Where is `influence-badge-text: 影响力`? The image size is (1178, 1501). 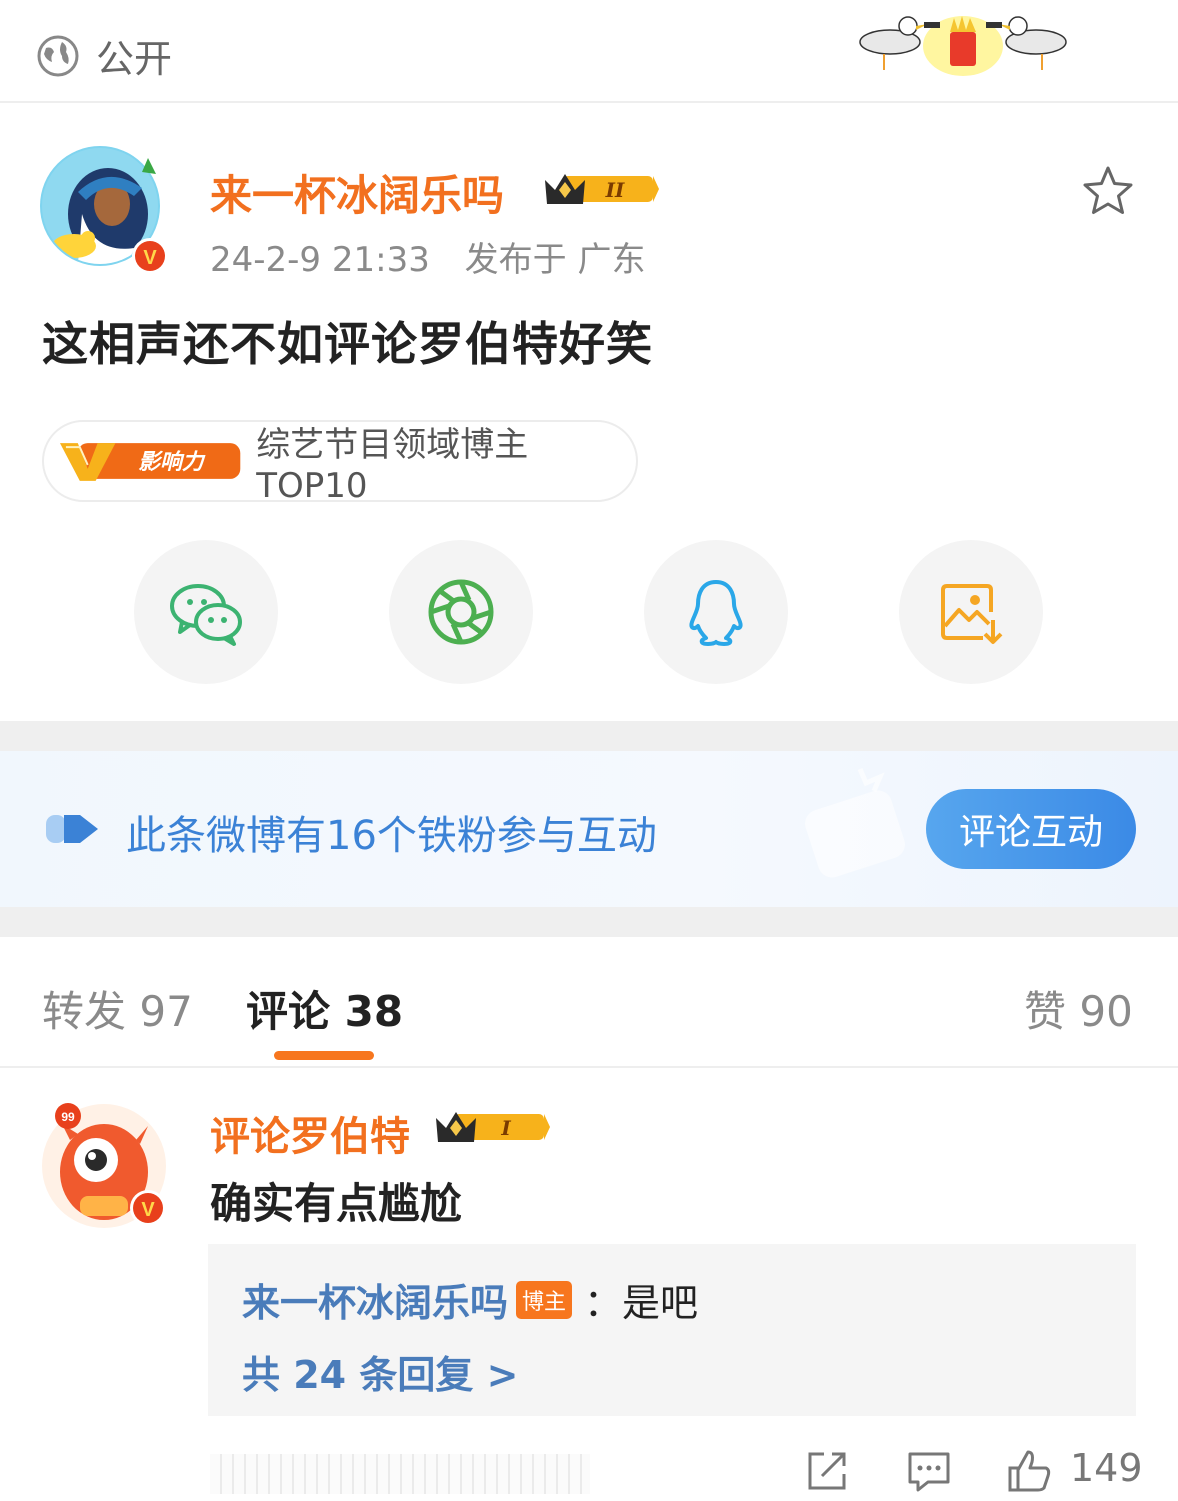 influence-badge-text: 影响力 is located at coordinates (172, 462).